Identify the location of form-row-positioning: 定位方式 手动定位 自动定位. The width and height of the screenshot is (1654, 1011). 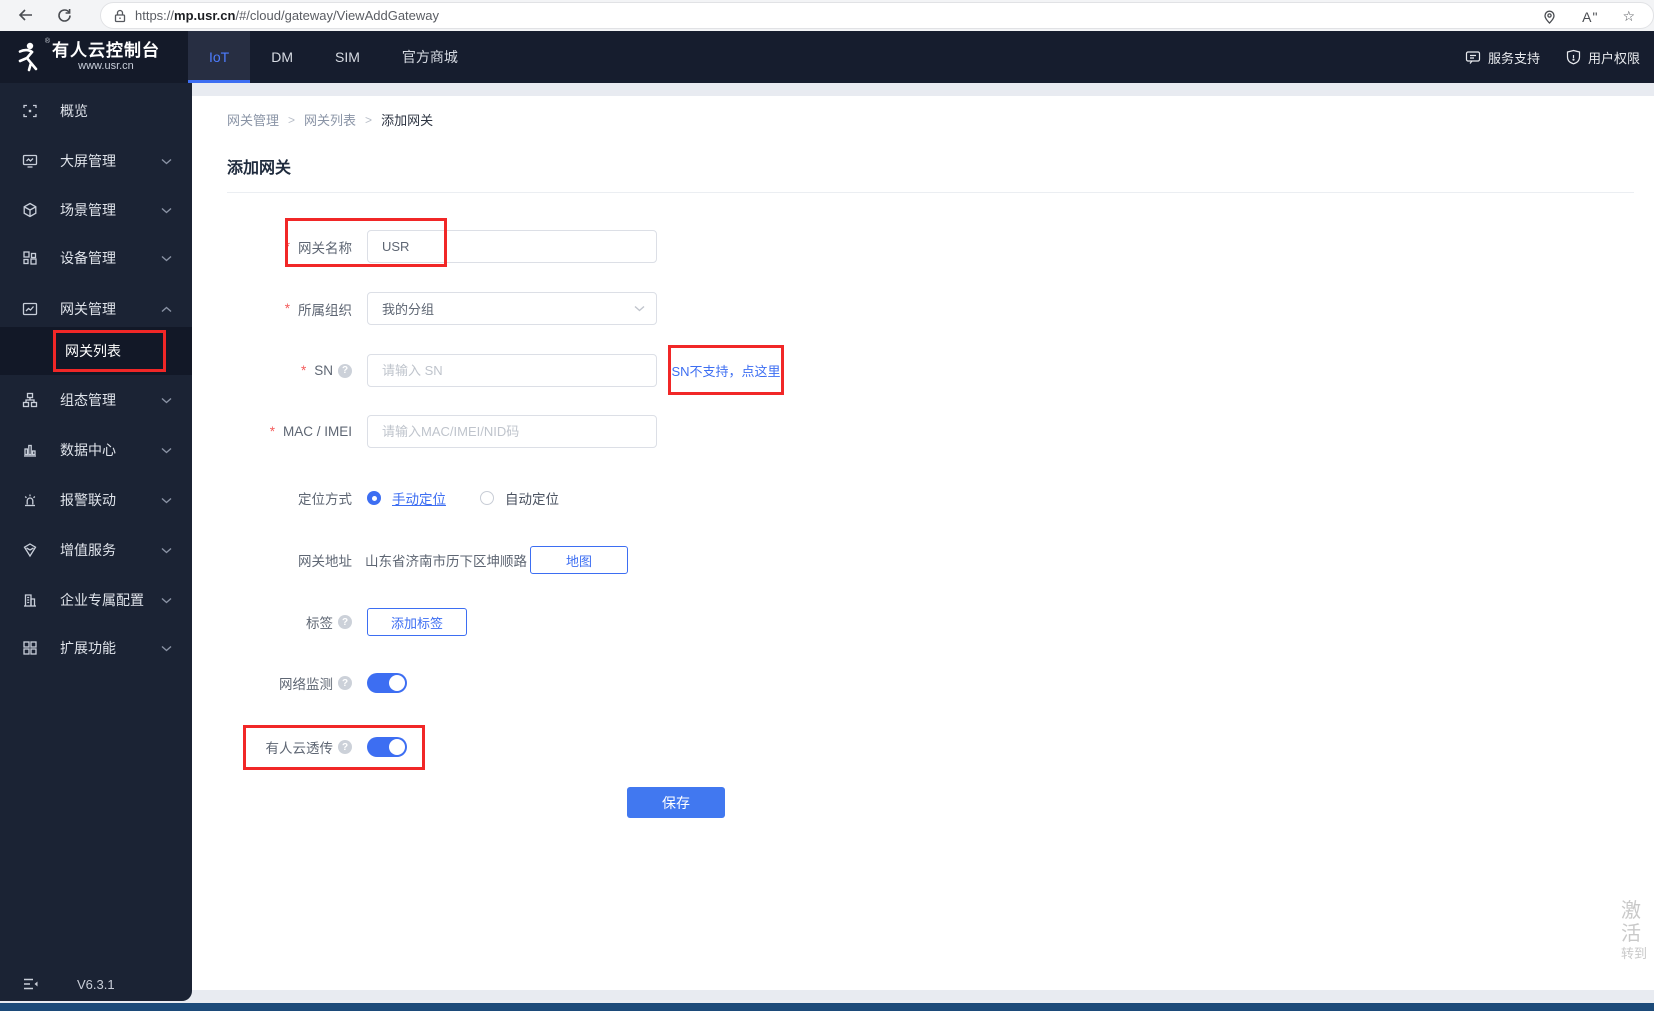
(399, 498).